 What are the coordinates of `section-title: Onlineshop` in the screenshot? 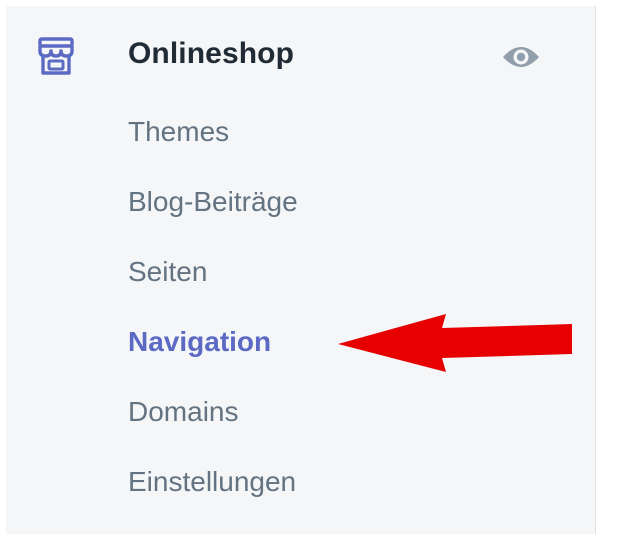 It's located at (211, 53).